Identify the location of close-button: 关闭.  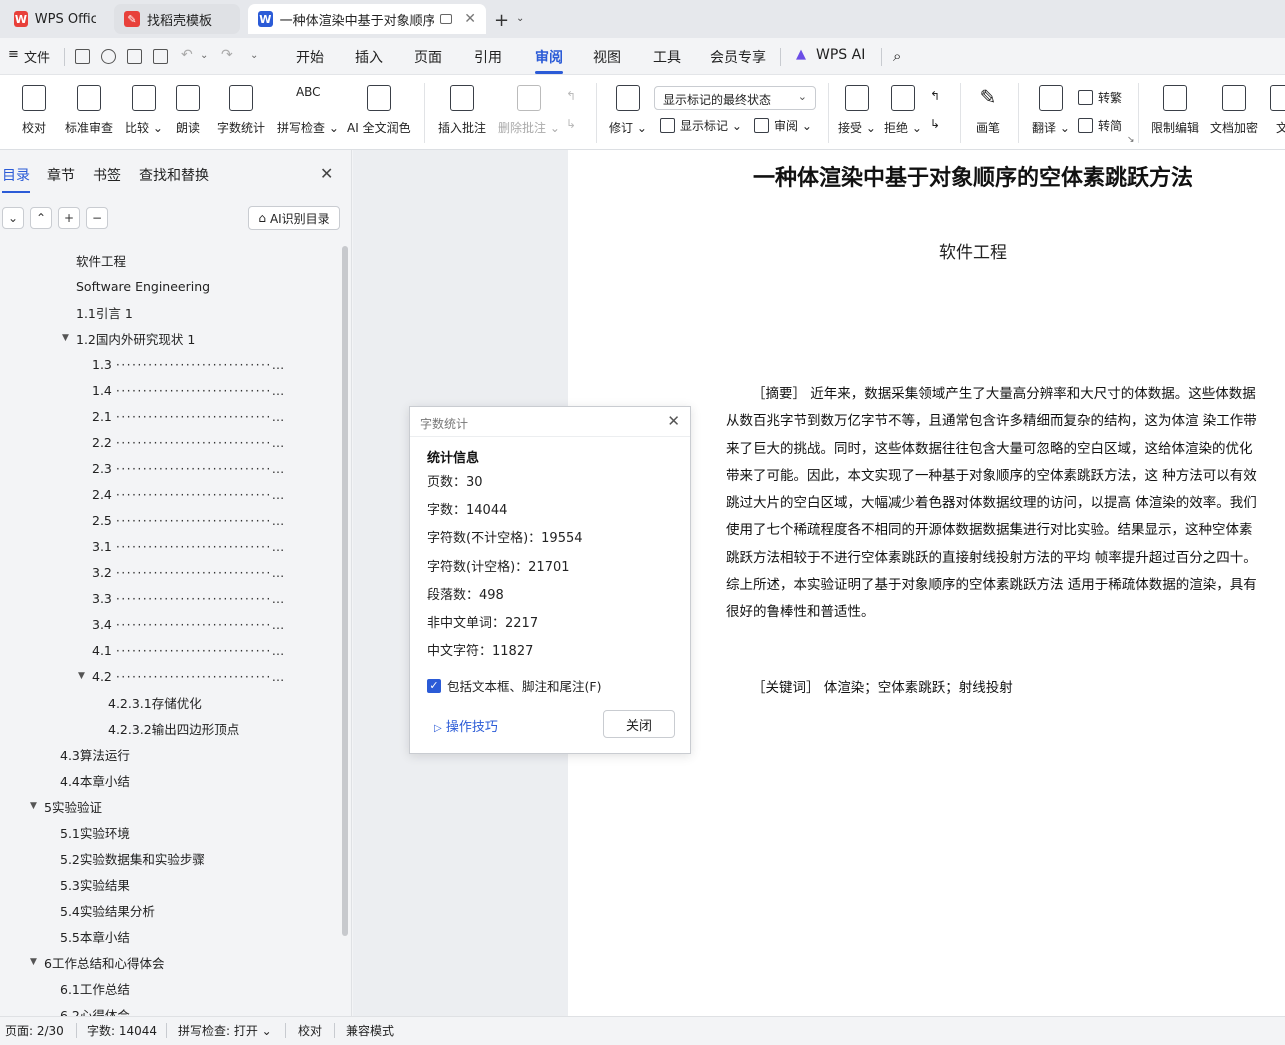
(639, 724).